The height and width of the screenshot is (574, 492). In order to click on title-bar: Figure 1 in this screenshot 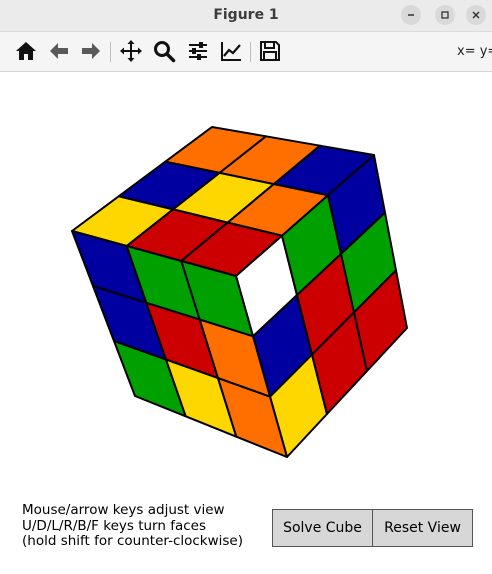, I will do `click(246, 16)`.